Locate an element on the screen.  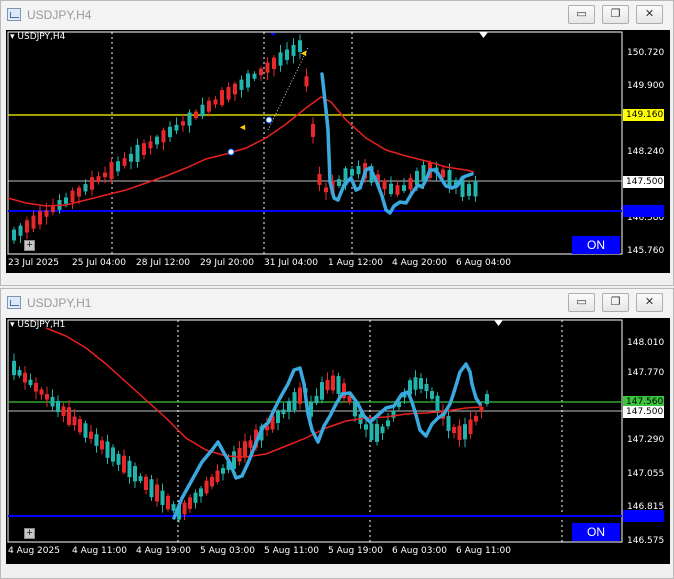
current-price-tag: 147.500 is located at coordinates (643, 412).